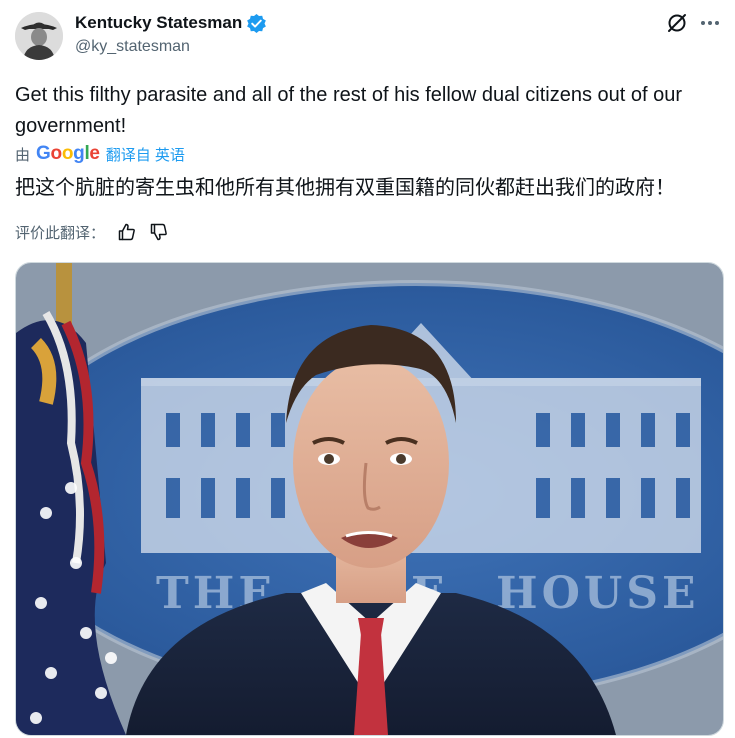  I want to click on more-icon, so click(710, 23).